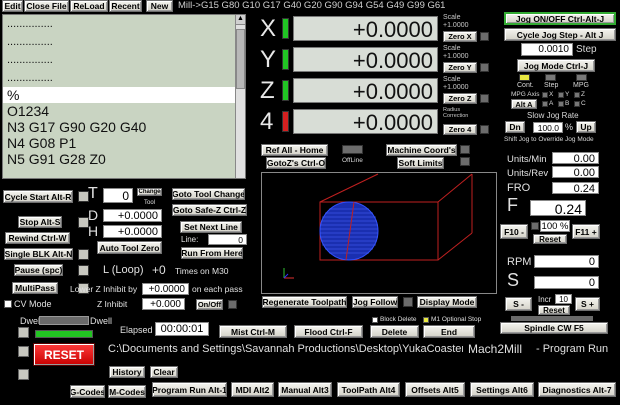  I want to click on mcodes-button: M-Codes, so click(127, 391).